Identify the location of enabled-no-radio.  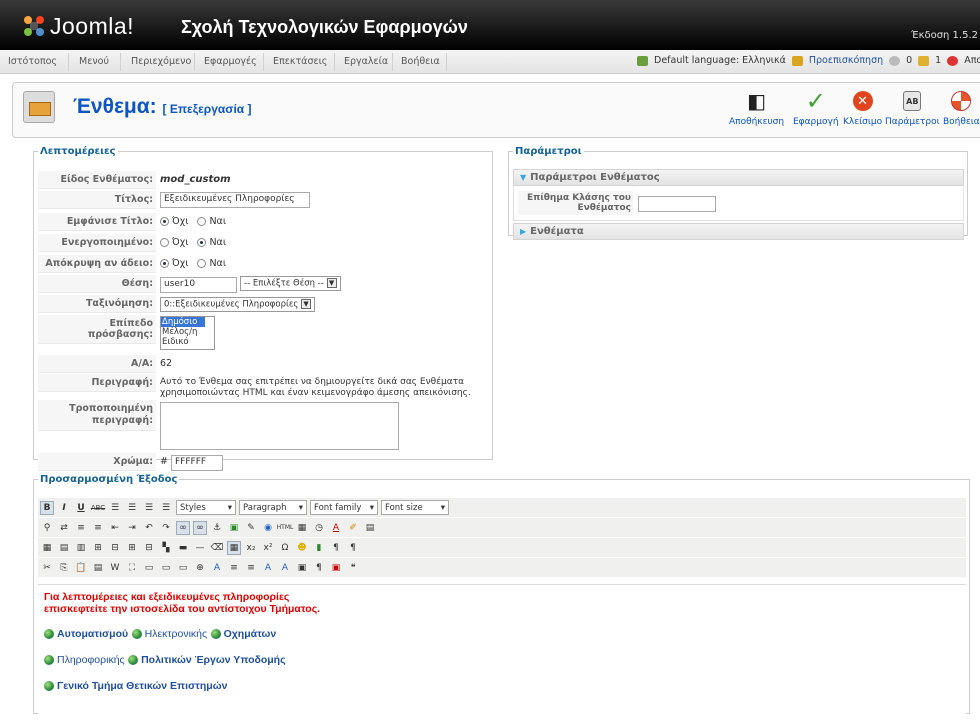
(164, 242).